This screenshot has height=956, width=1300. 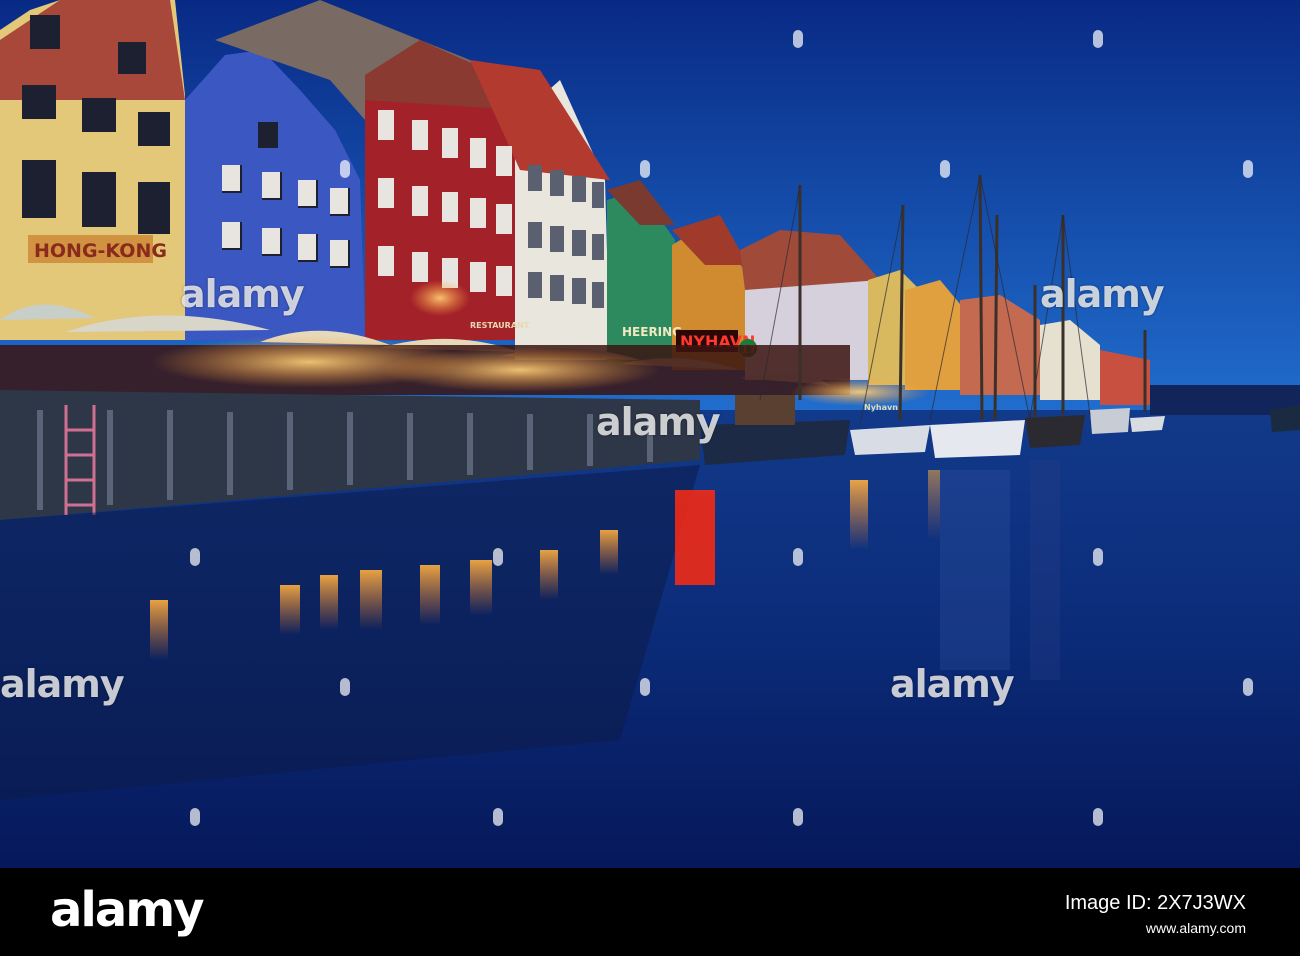 I want to click on hong-kong-sign: HONG-KONG, so click(x=100, y=251).